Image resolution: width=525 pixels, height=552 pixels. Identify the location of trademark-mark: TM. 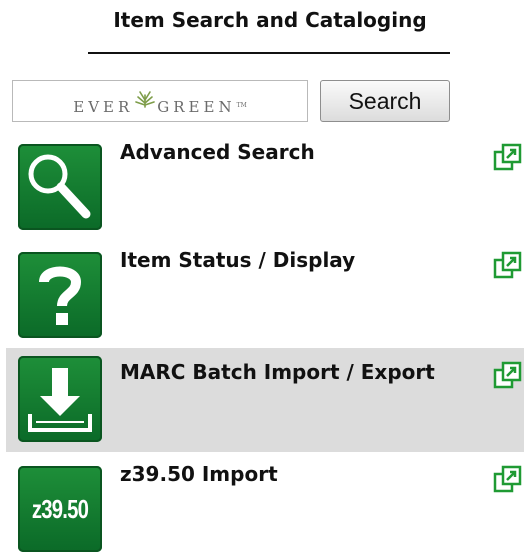
(241, 105).